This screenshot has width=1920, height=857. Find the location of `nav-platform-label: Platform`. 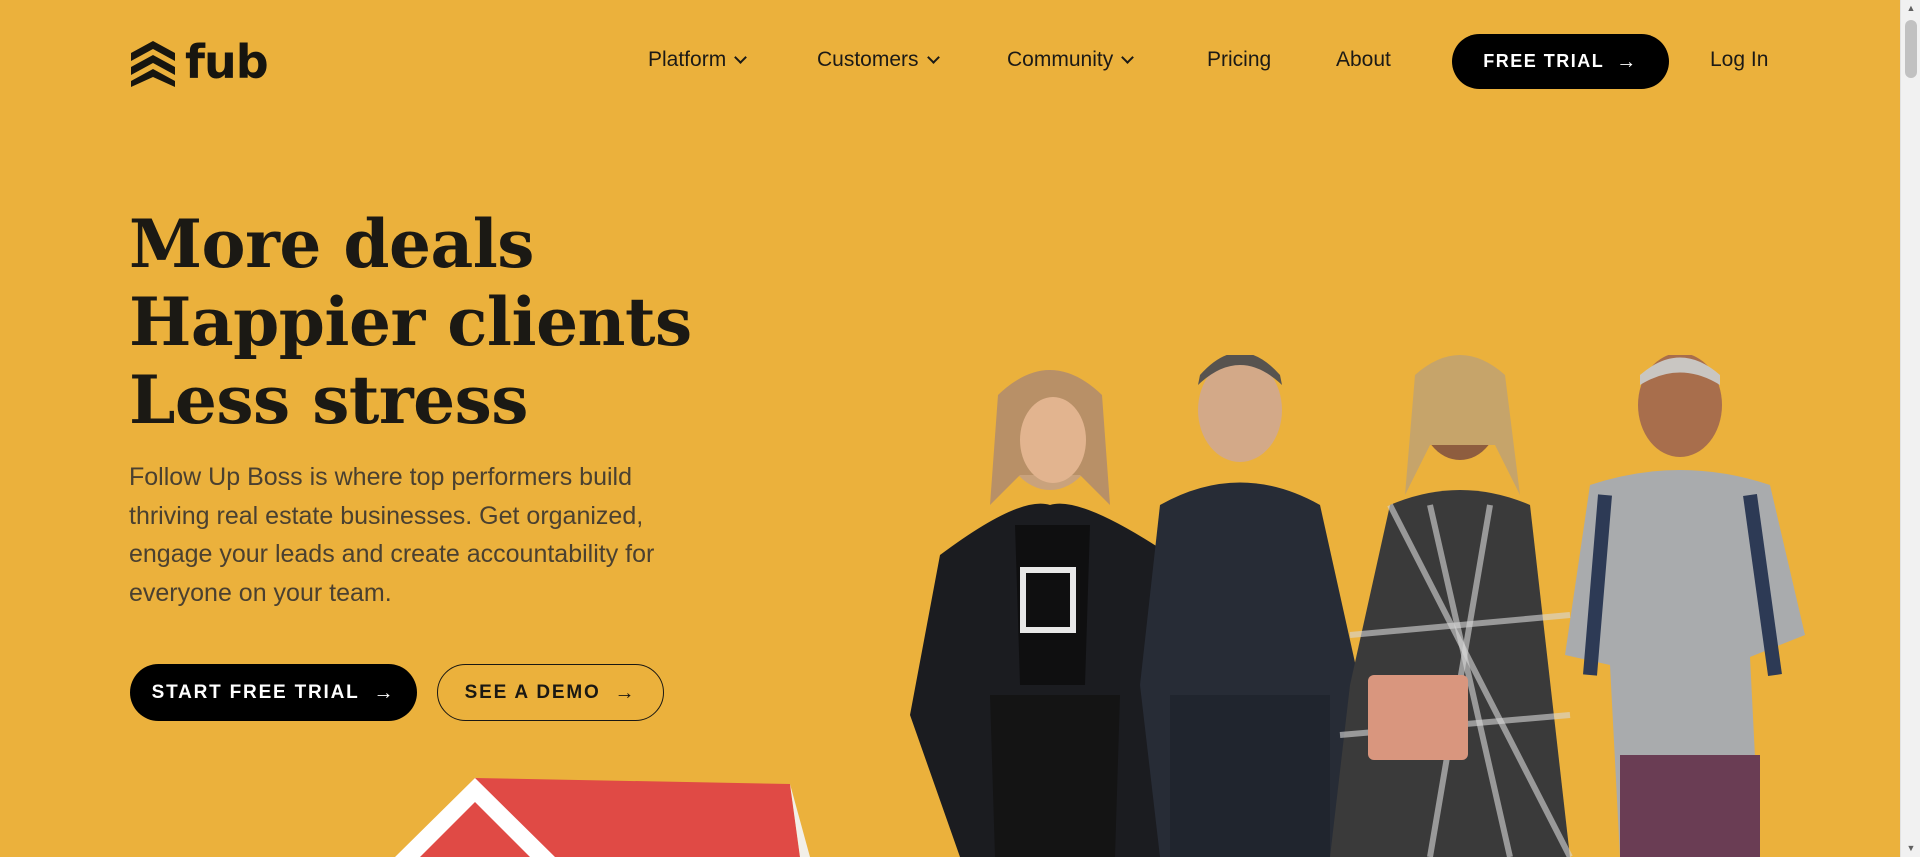

nav-platform-label: Platform is located at coordinates (687, 59).